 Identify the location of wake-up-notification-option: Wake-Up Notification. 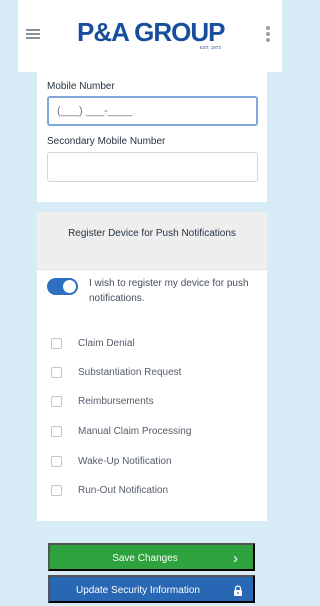
(156, 465).